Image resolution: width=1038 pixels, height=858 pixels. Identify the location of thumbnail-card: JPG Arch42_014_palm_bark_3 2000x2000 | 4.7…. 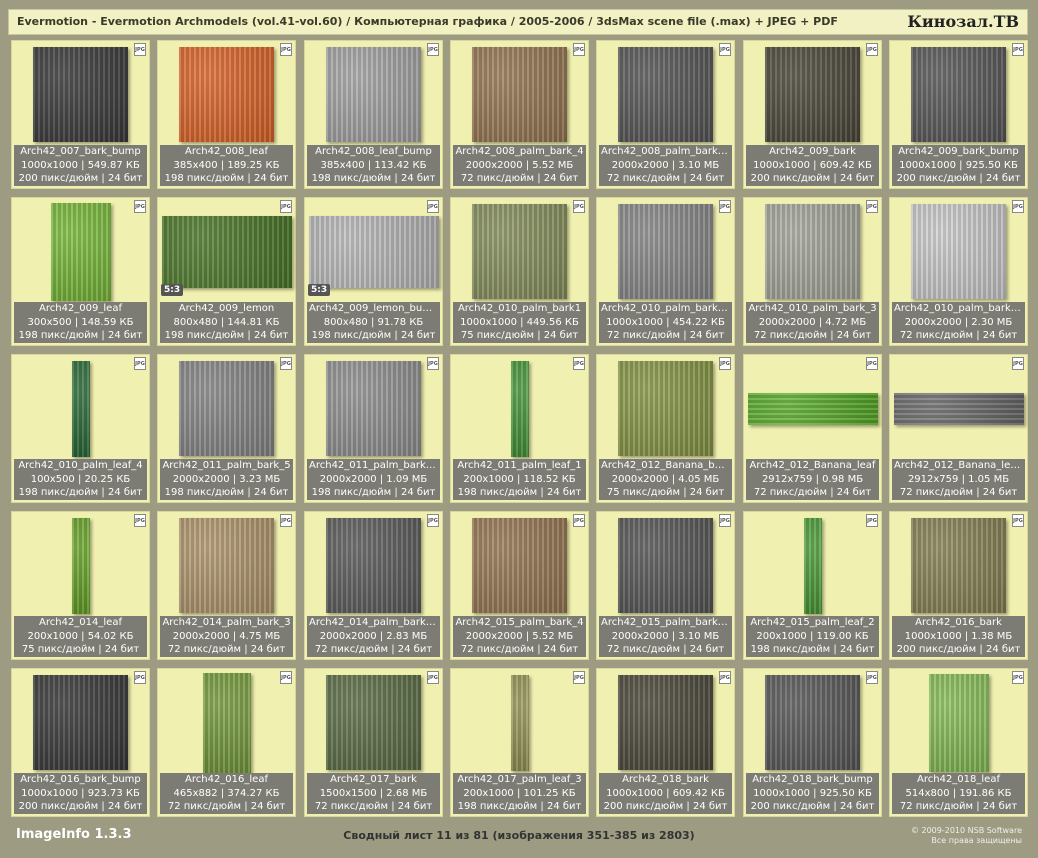
(226, 585).